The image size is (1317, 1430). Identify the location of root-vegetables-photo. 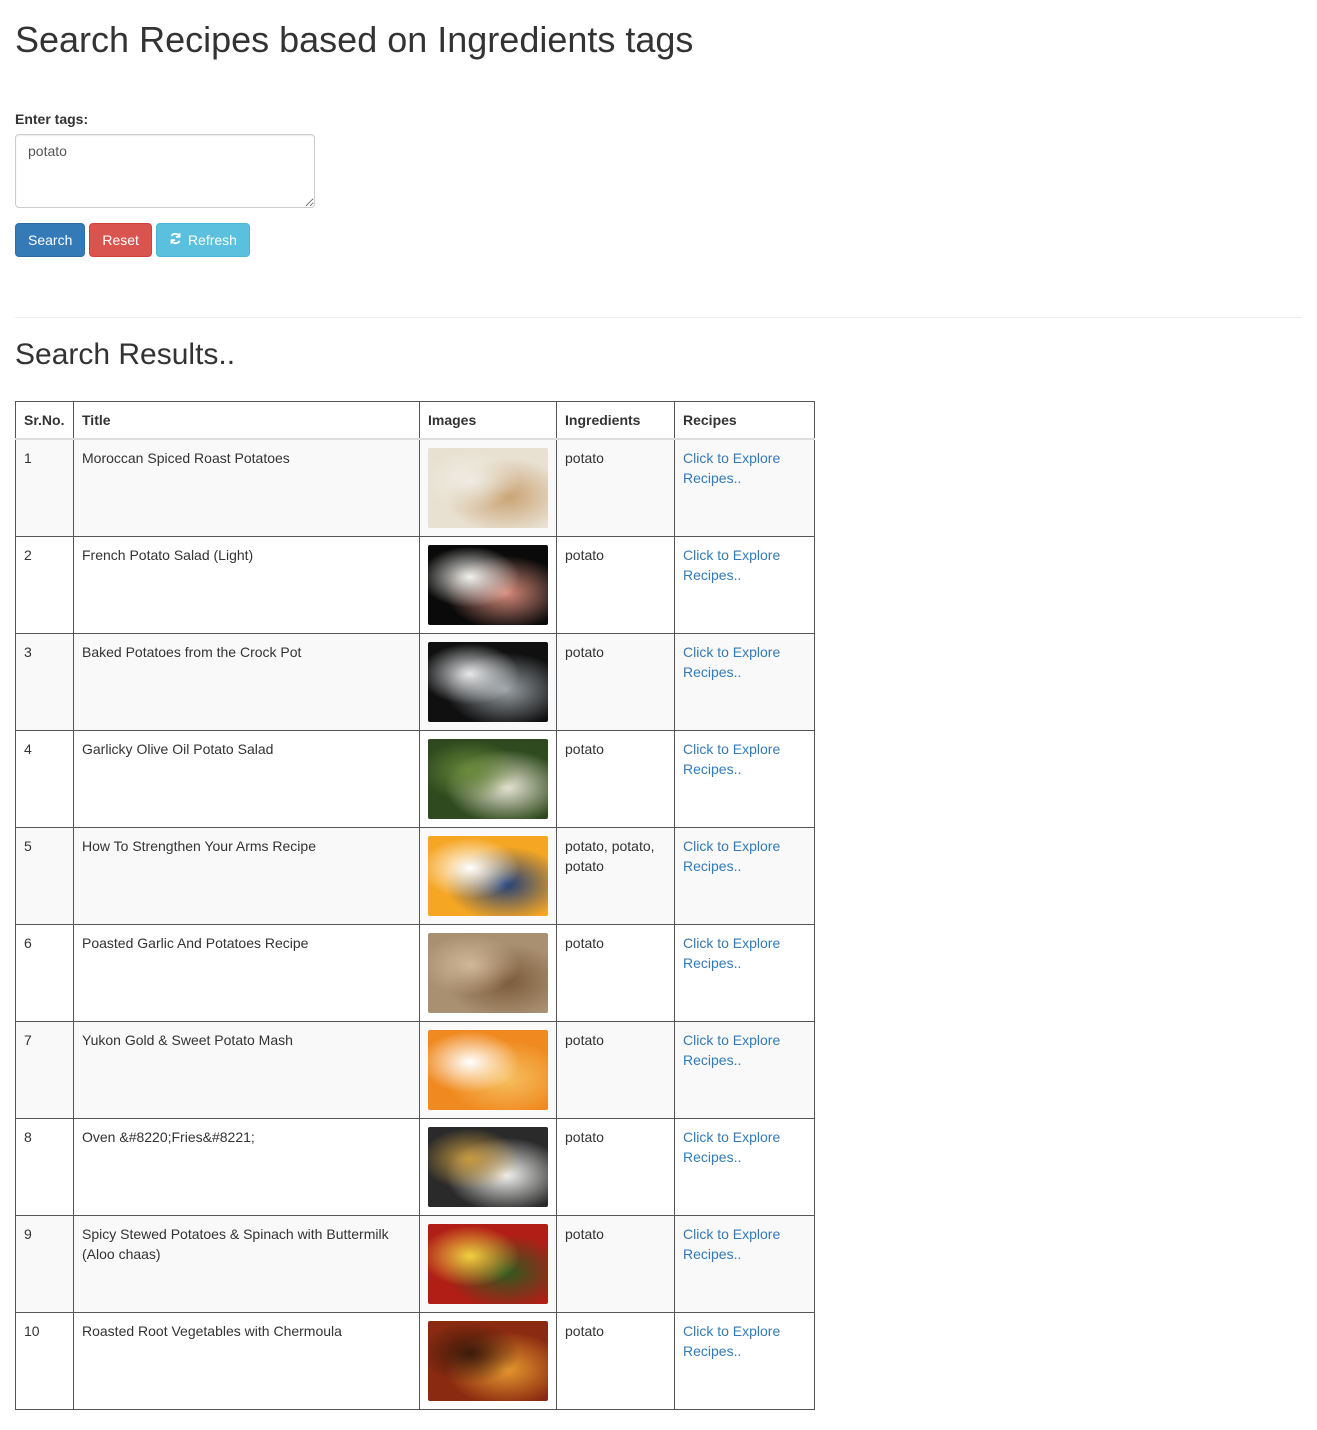
(488, 1361).